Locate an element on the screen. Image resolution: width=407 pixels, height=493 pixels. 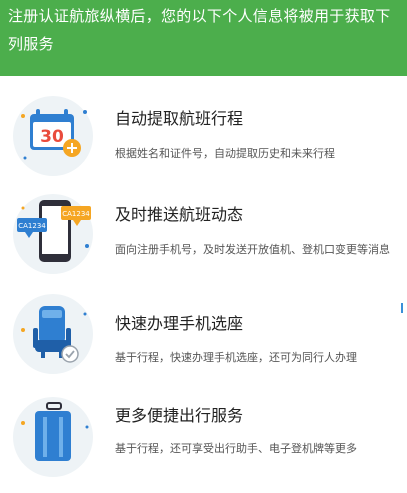
feature-title: 快速办理手机选座 is located at coordinates (179, 323).